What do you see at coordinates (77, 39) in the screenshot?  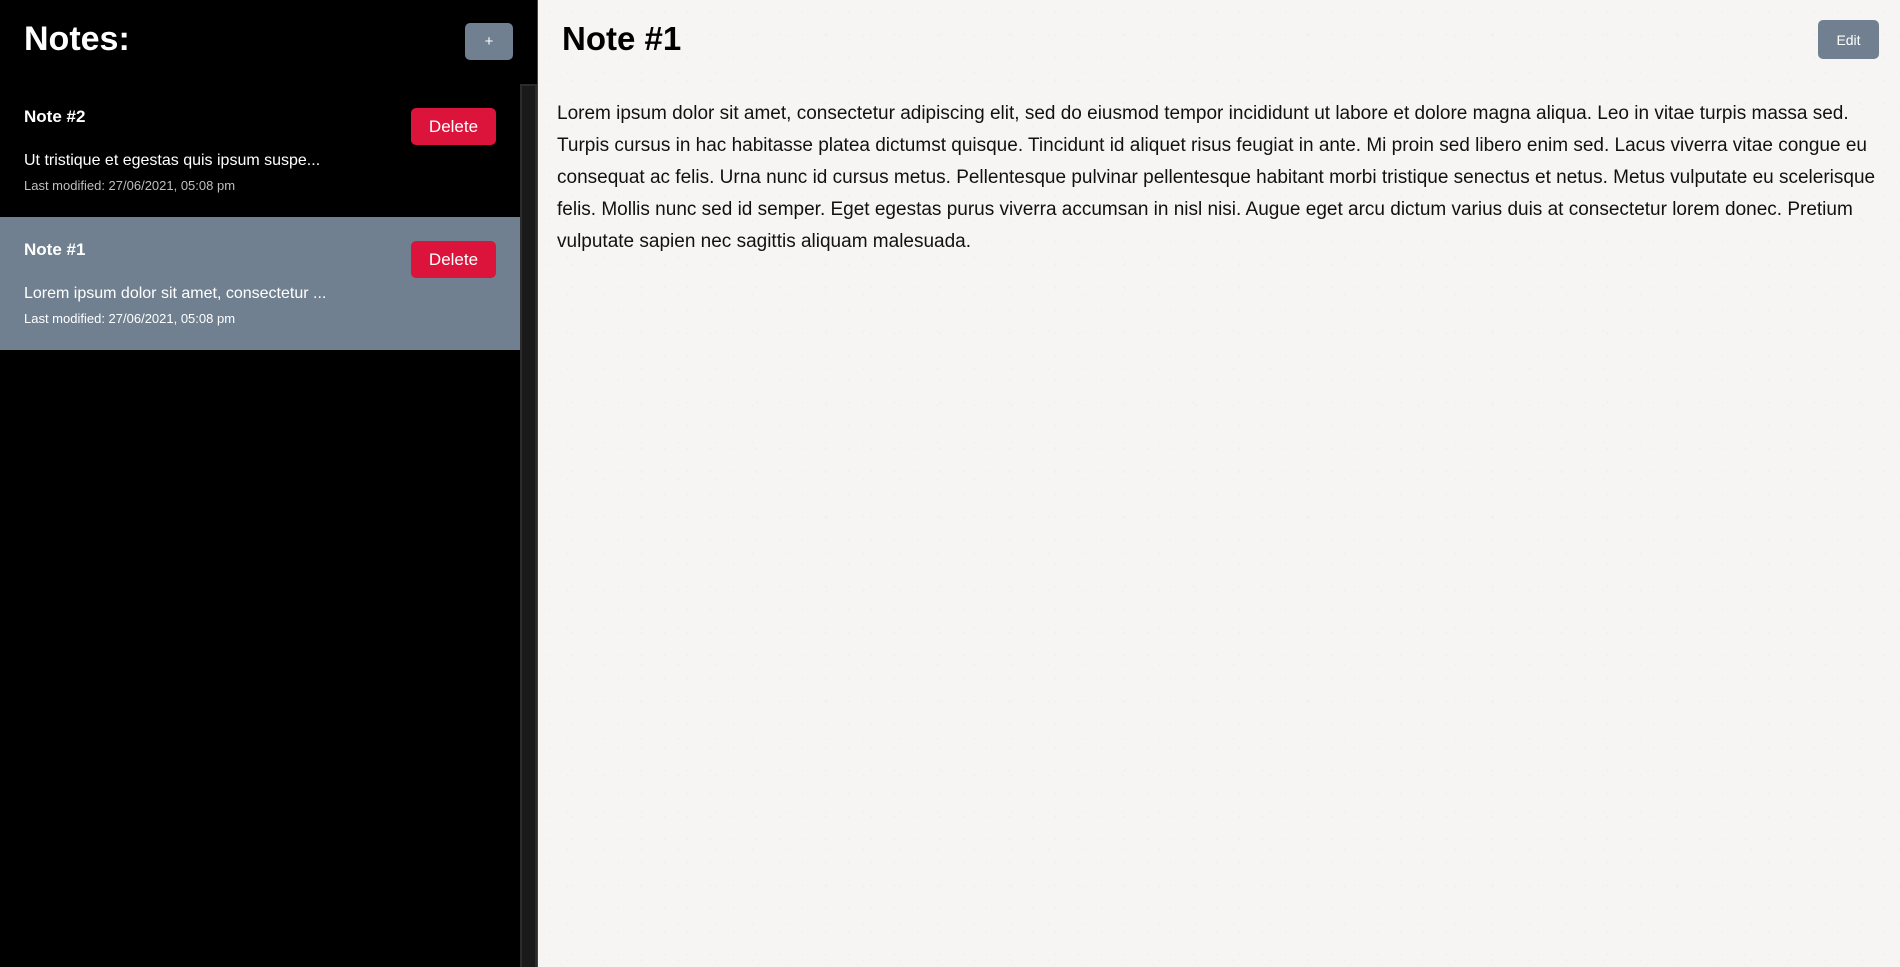 I see `sidebar-title: Notes:` at bounding box center [77, 39].